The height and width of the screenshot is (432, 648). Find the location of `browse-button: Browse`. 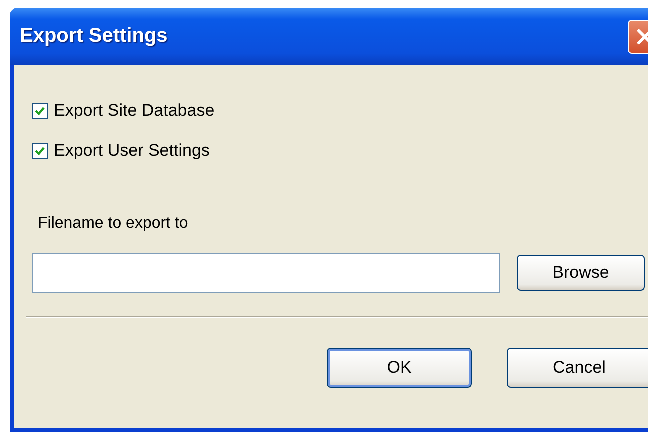

browse-button: Browse is located at coordinates (581, 273).